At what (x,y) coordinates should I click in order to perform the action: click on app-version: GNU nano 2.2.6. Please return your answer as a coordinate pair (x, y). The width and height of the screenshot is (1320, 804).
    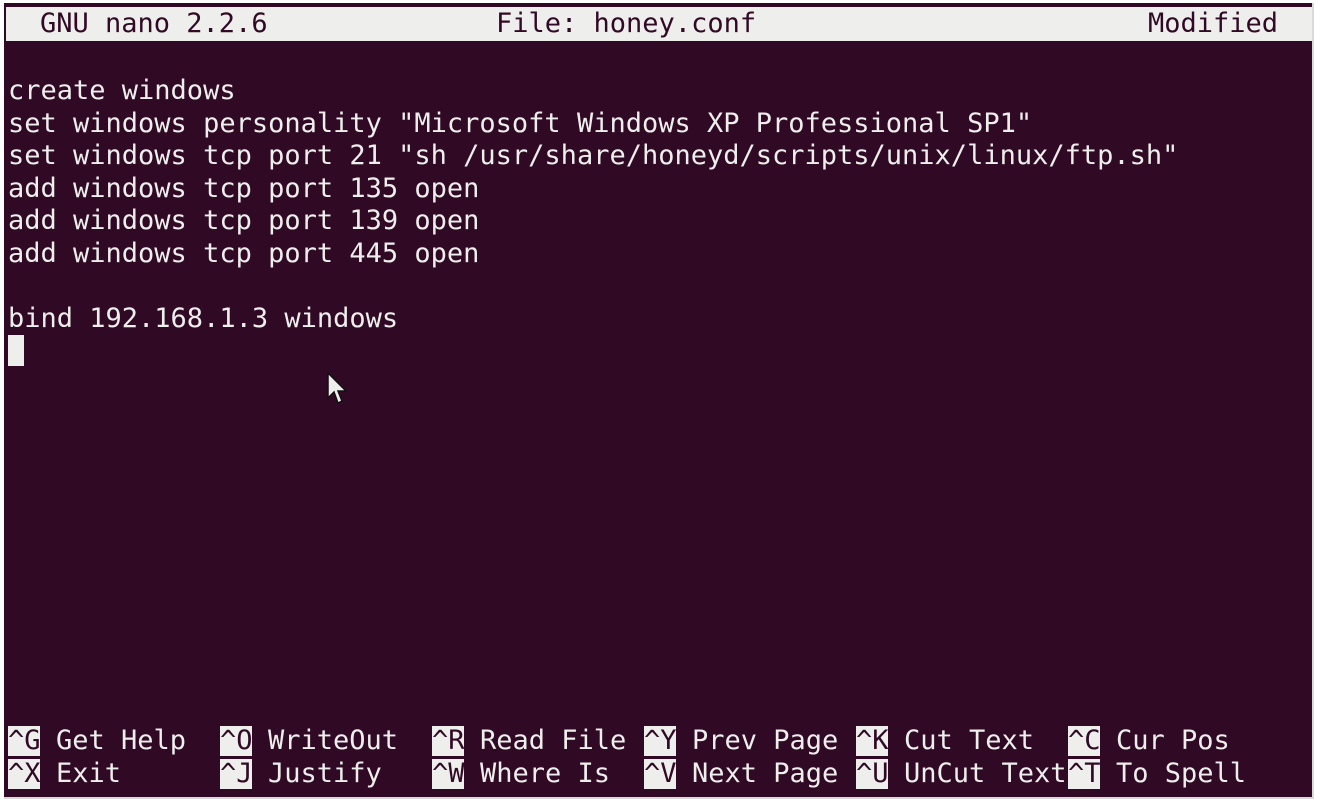
    Looking at the image, I should click on (154, 23).